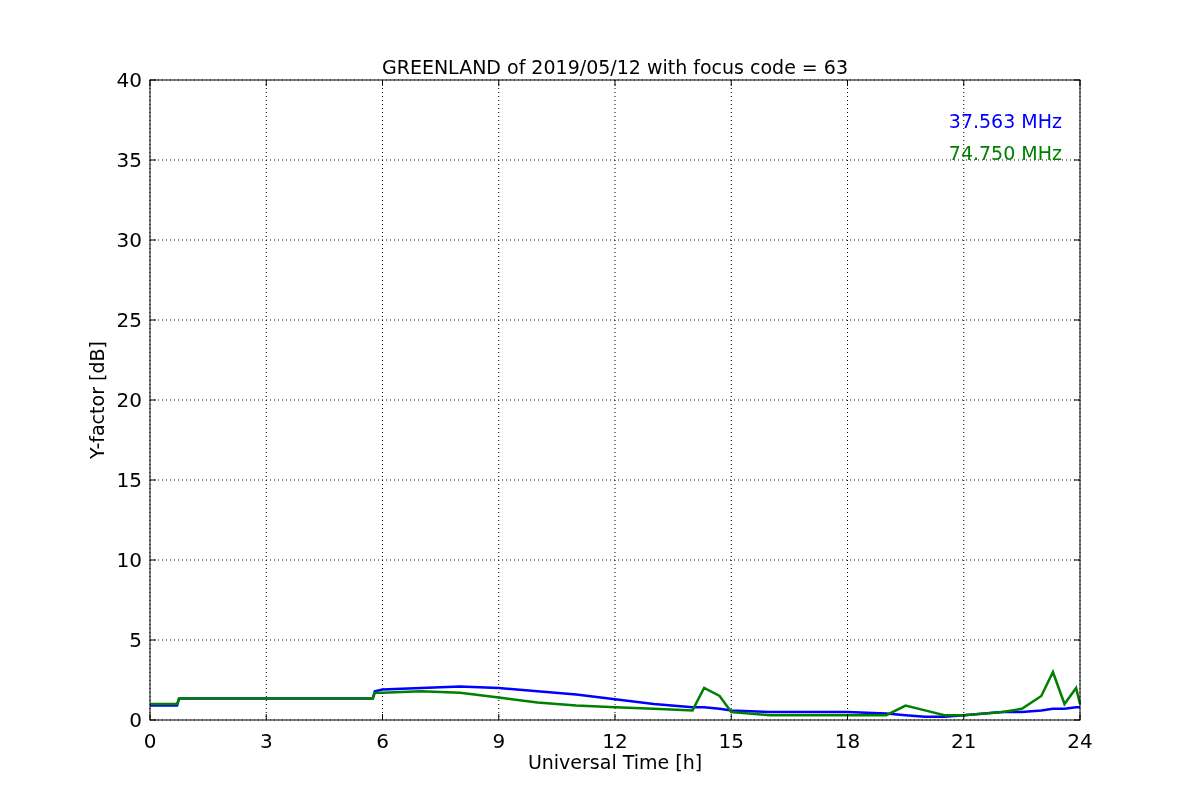 This screenshot has height=800, width=1200. Describe the element at coordinates (129, 400) in the screenshot. I see `y-tick-label: 20` at that location.